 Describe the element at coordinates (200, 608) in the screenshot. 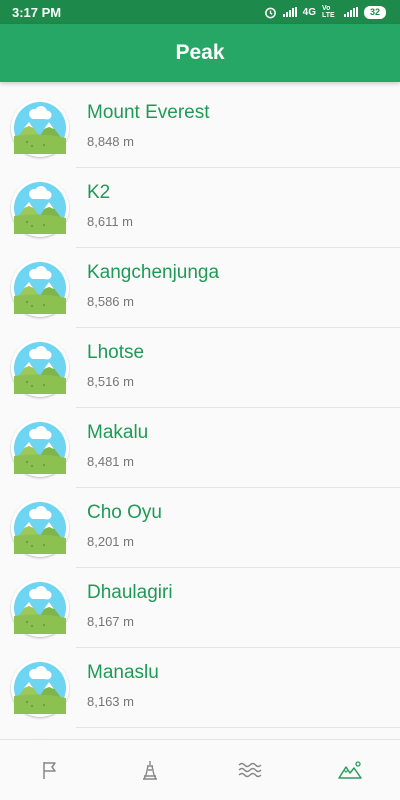

I see `peak-row: Dhaulagiri 8,167 m` at that location.